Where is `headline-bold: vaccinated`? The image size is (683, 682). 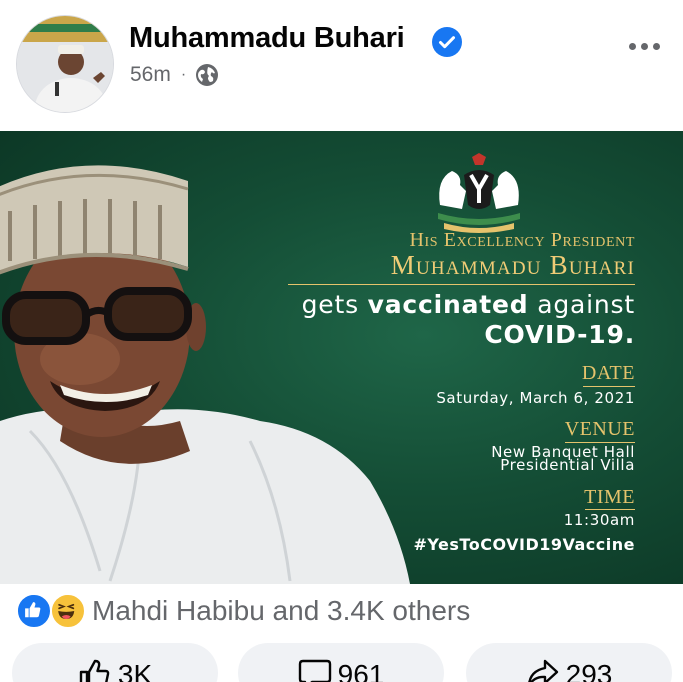
headline-bold: vaccinated is located at coordinates (448, 304).